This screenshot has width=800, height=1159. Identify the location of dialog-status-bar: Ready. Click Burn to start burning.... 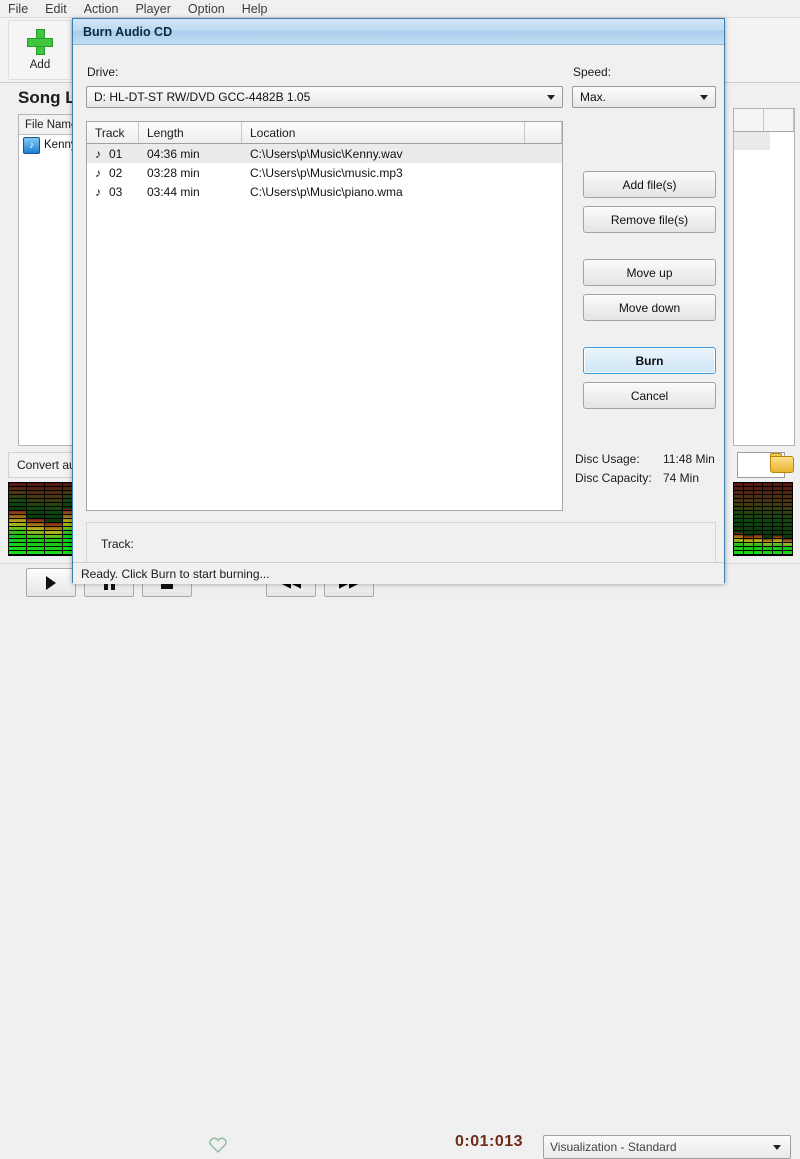
(398, 573).